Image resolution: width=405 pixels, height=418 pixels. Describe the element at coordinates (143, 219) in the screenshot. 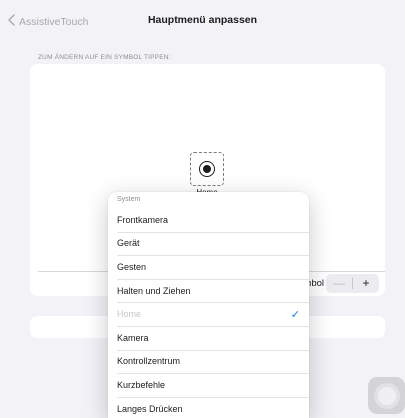

I see `menu-item-label: Frontkamera` at that location.